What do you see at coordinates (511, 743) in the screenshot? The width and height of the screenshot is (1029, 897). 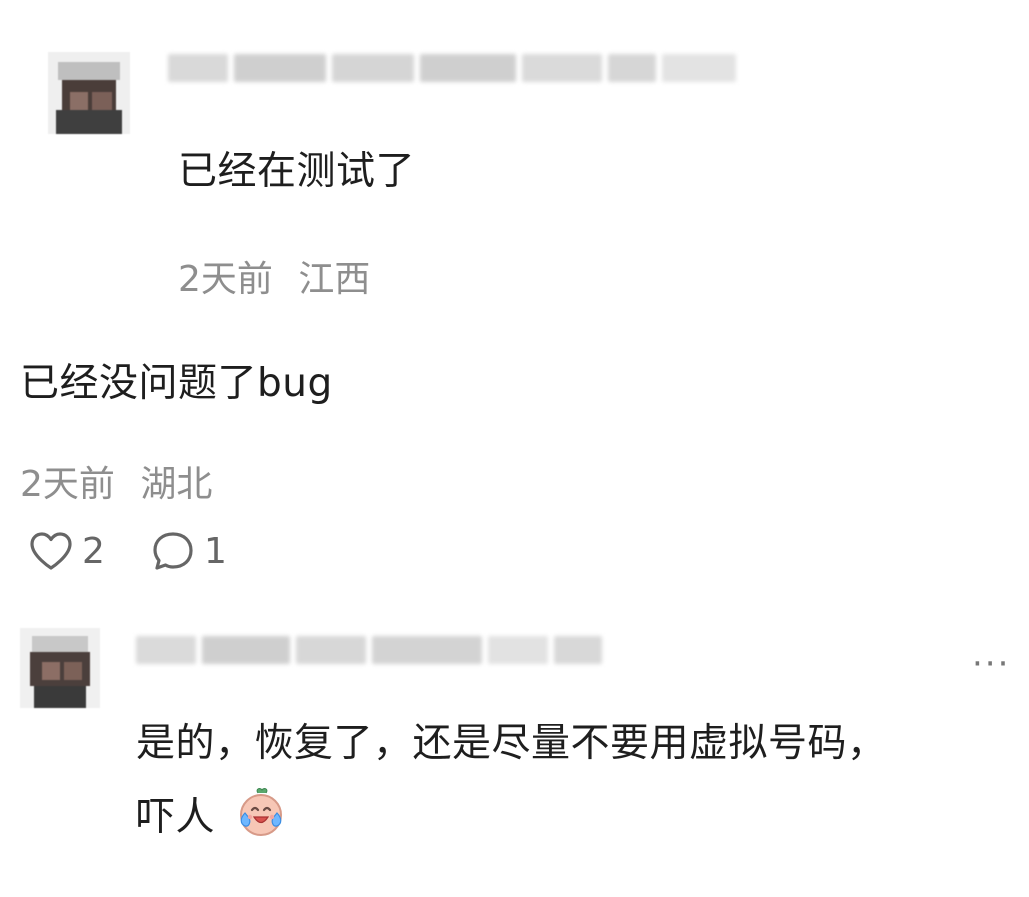 I see `comment-text: 是的，恢复了，还是尽量不要用虚拟号码，` at bounding box center [511, 743].